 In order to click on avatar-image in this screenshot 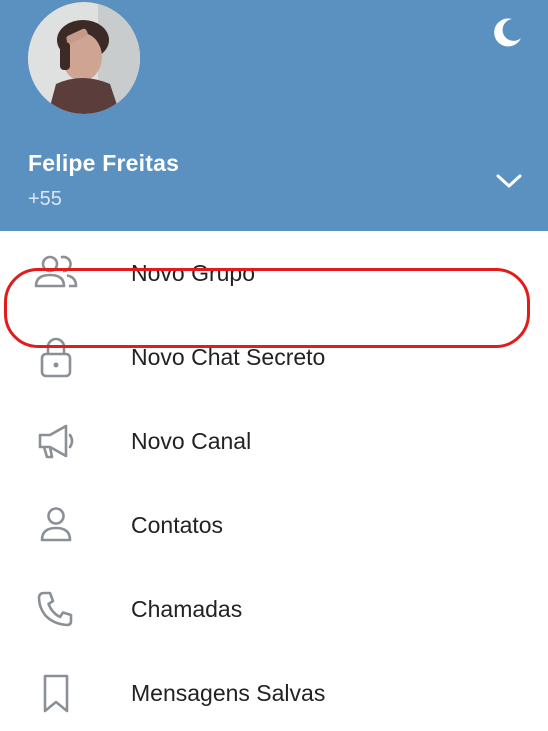, I will do `click(84, 58)`.